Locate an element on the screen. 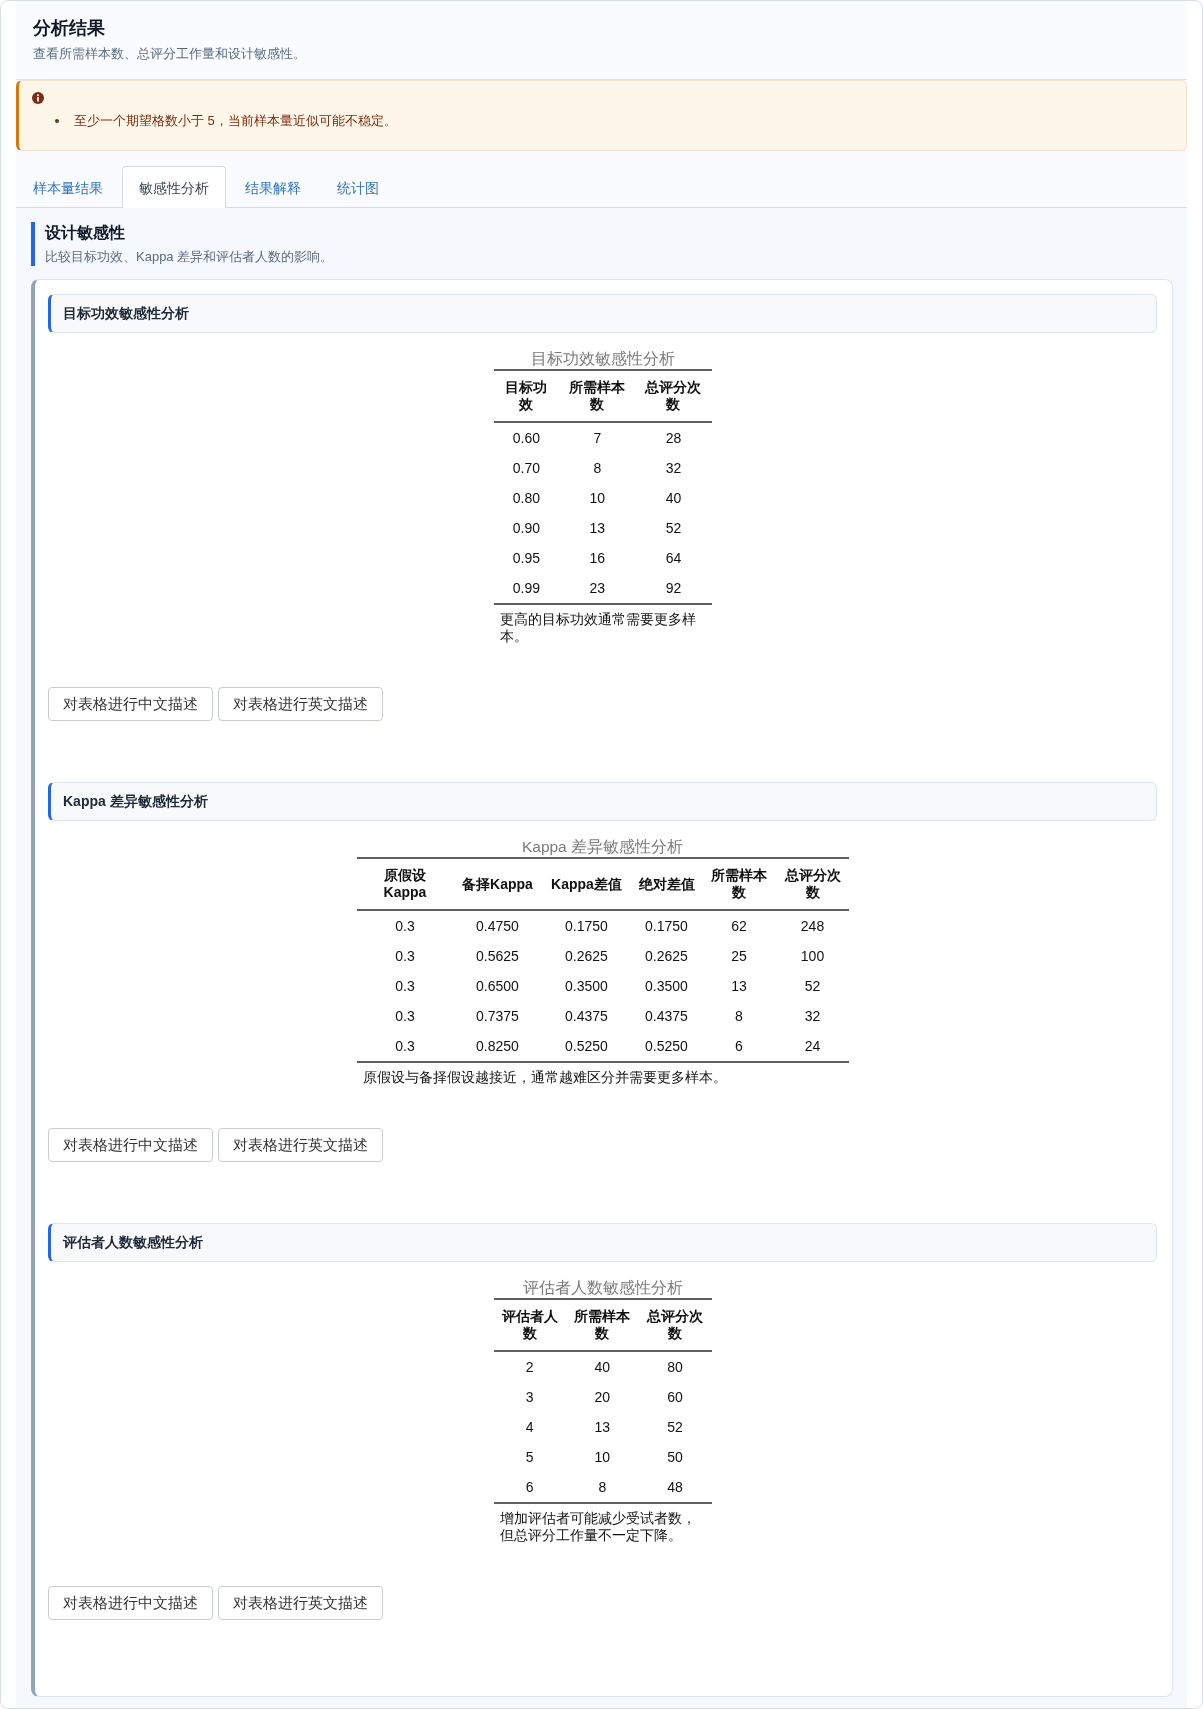 The width and height of the screenshot is (1203, 1709). bullet-icon is located at coordinates (57, 121).